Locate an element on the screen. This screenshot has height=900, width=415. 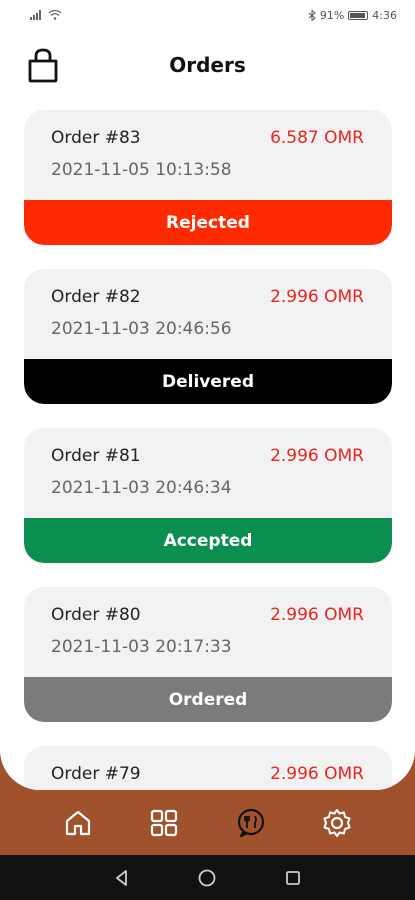
order-number: Order #80 is located at coordinates (96, 615).